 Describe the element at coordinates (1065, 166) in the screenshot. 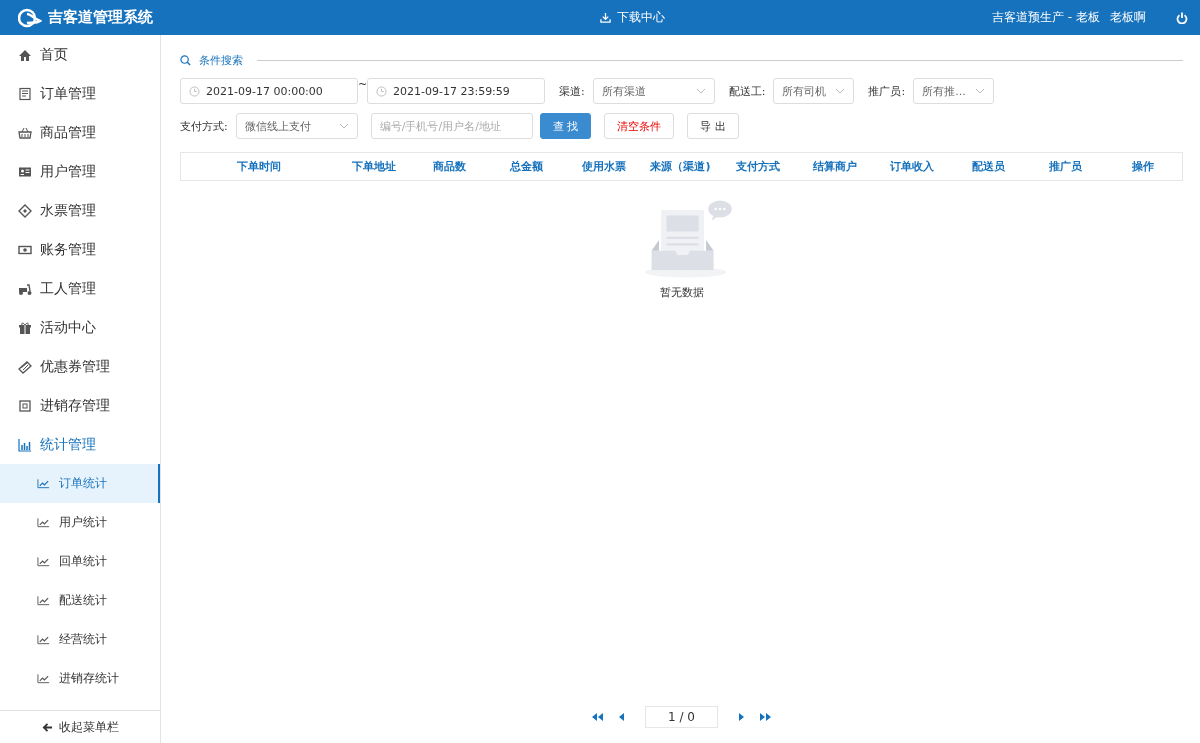

I see `column-header: 推广员` at that location.